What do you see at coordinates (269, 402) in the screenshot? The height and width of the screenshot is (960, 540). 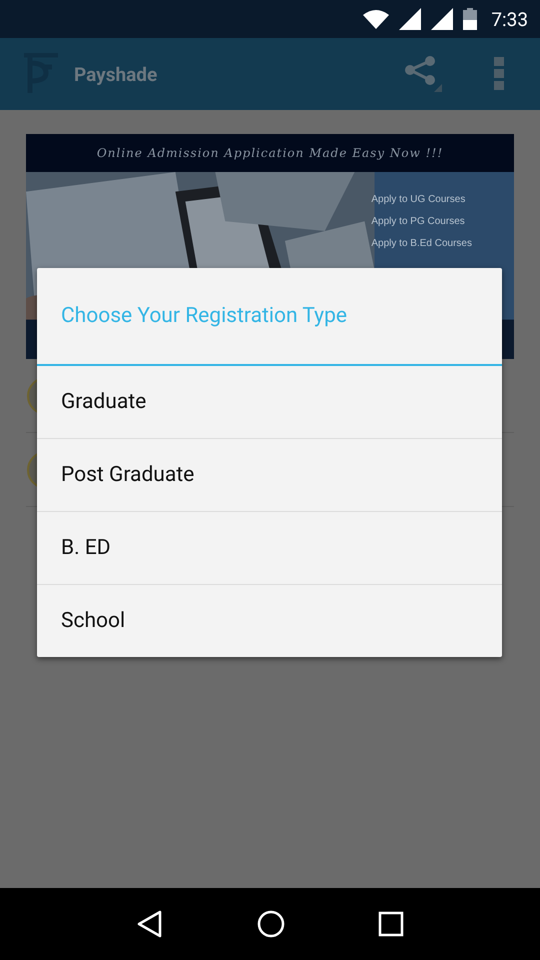 I see `option-item: Graduate` at bounding box center [269, 402].